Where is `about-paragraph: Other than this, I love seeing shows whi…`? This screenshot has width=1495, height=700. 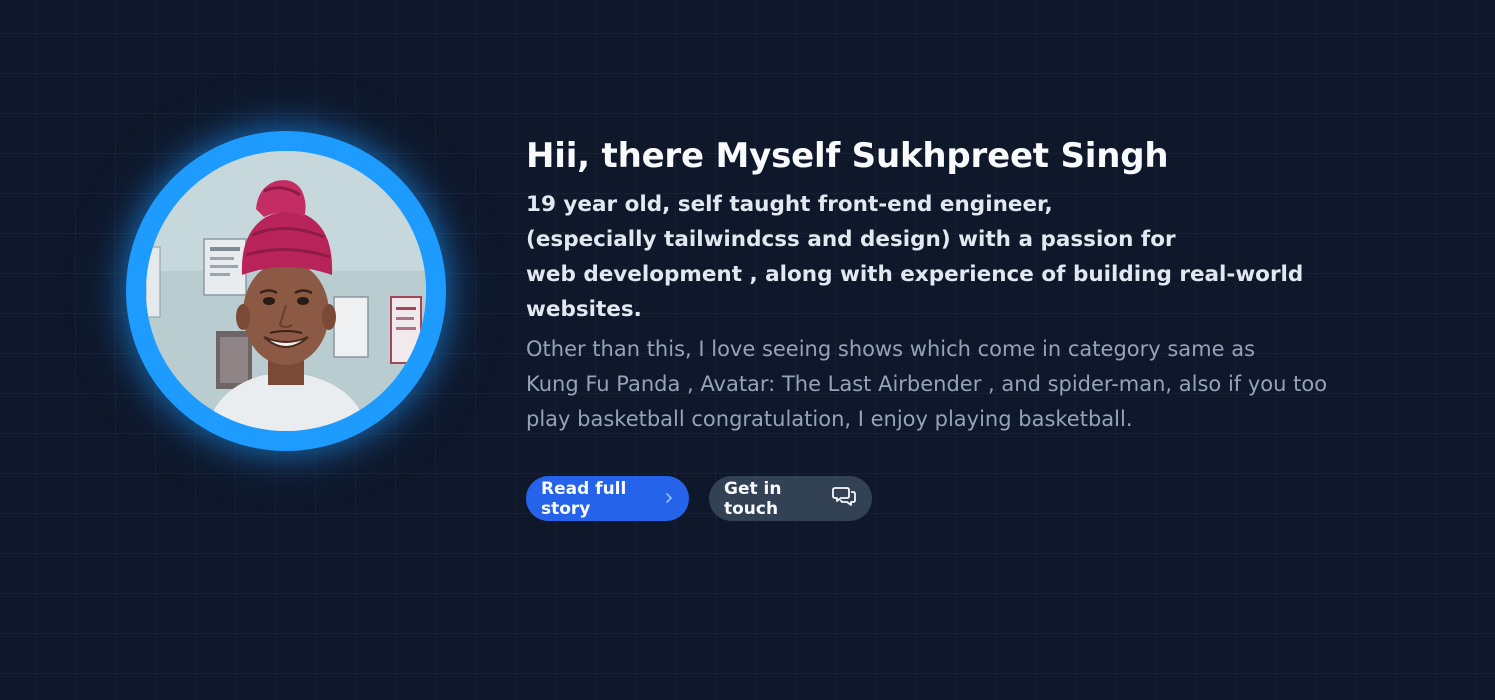 about-paragraph: Other than this, I love seeing shows whi… is located at coordinates (927, 384).